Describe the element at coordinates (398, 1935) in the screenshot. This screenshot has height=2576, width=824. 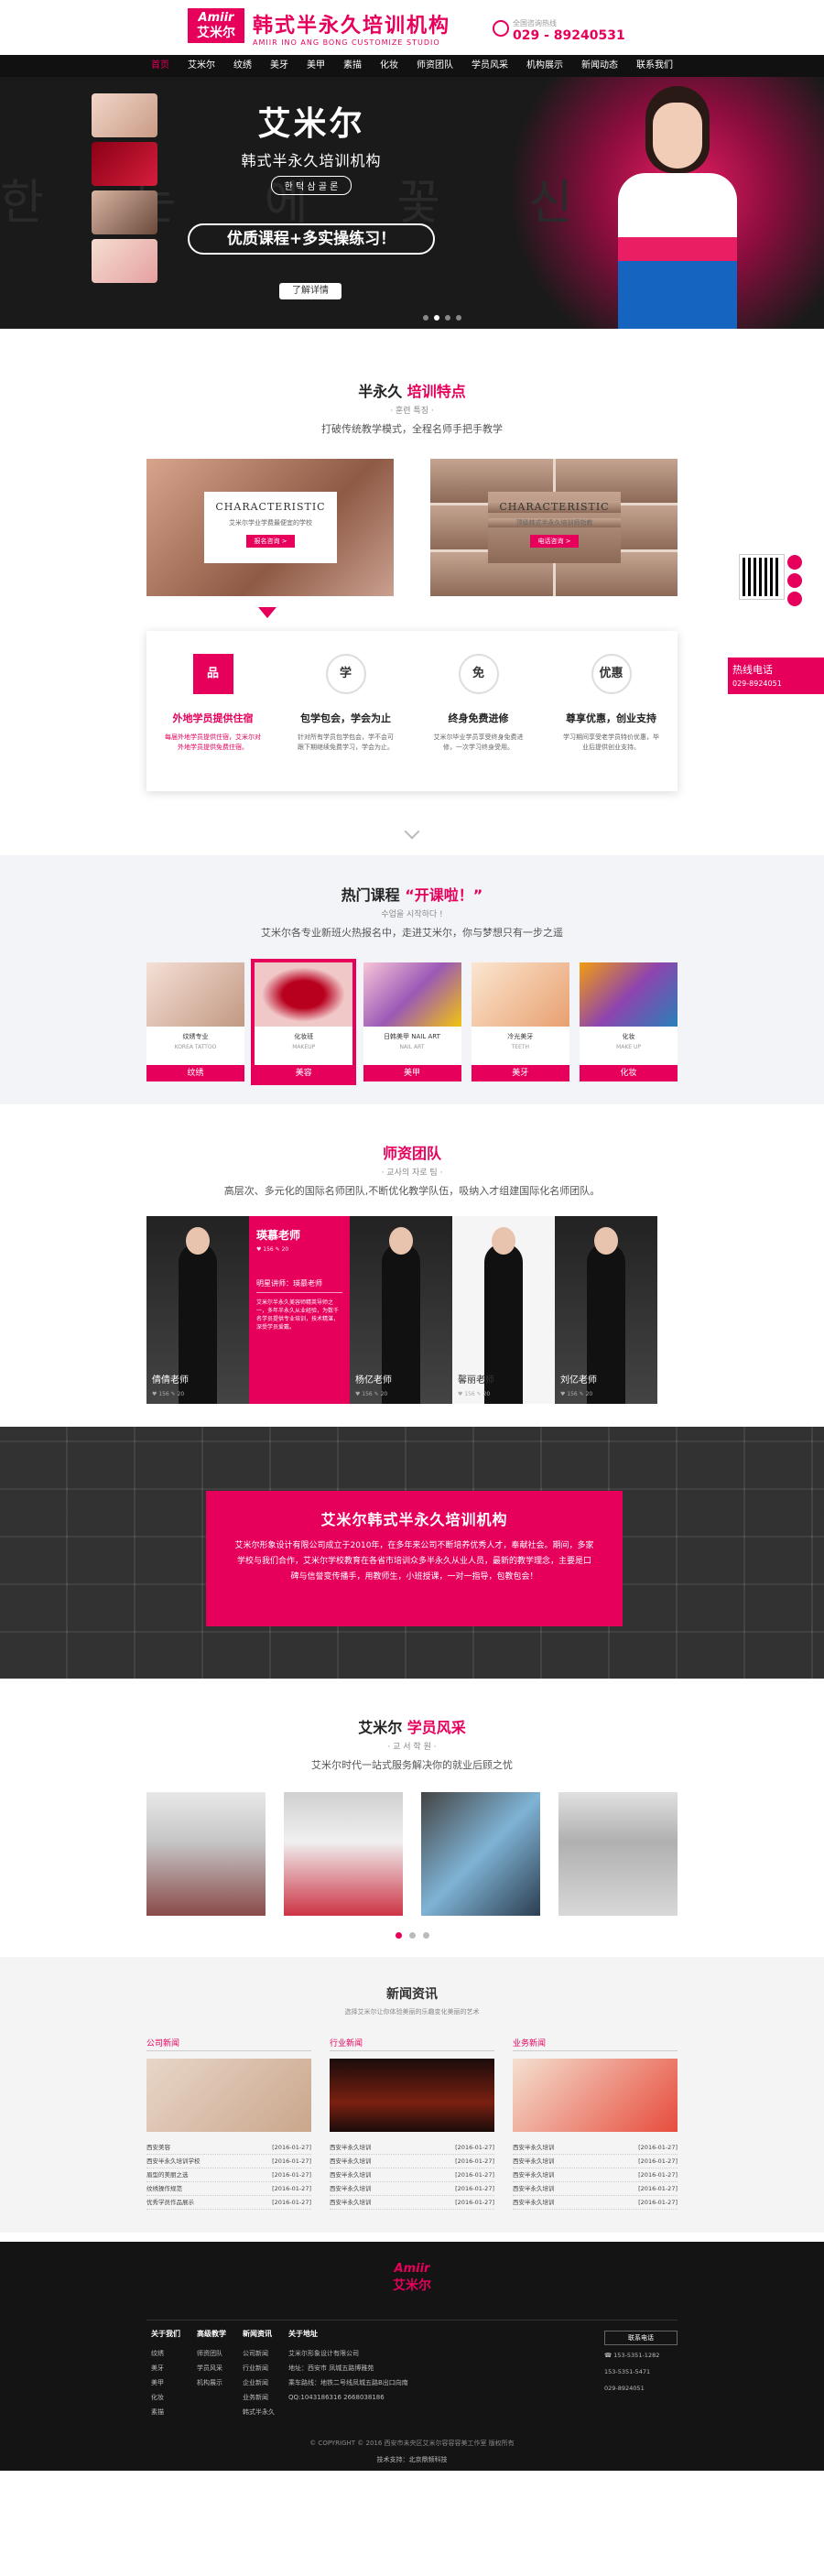
I see `students-dot-active` at that location.